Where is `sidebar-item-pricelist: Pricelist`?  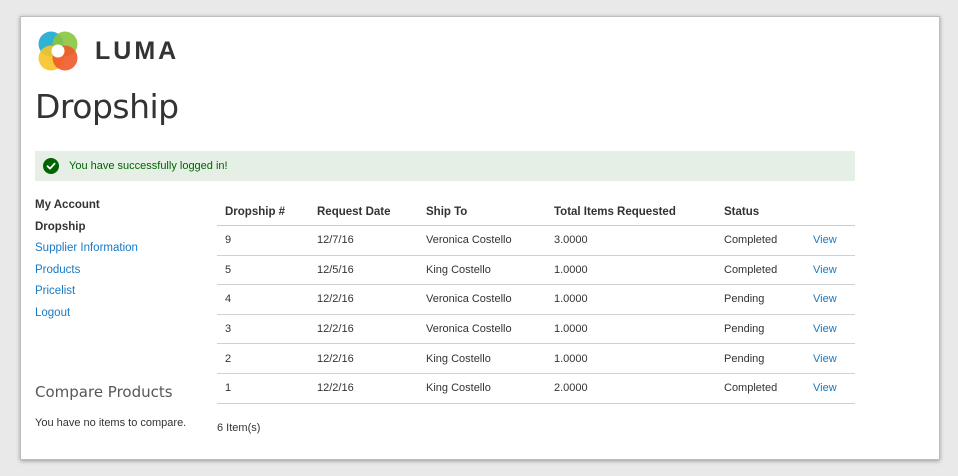 sidebar-item-pricelist: Pricelist is located at coordinates (120, 292).